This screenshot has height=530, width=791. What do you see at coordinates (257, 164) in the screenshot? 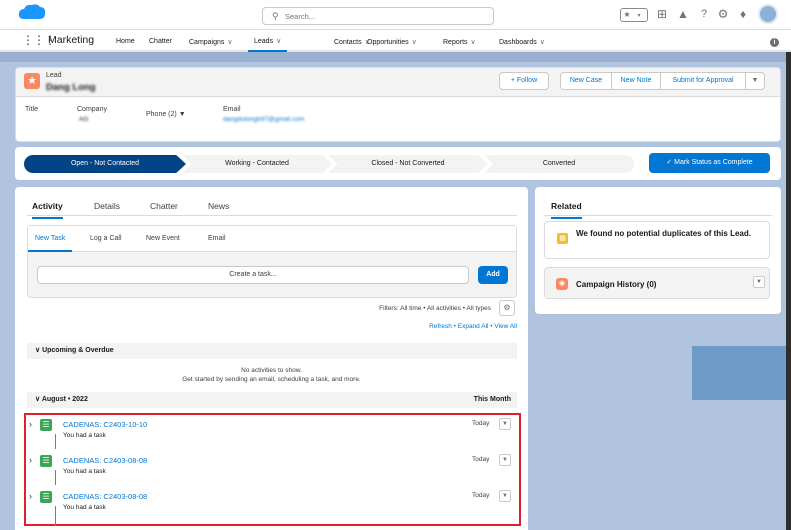
I see `path-stage-working-contacted: Working - Contacted` at bounding box center [257, 164].